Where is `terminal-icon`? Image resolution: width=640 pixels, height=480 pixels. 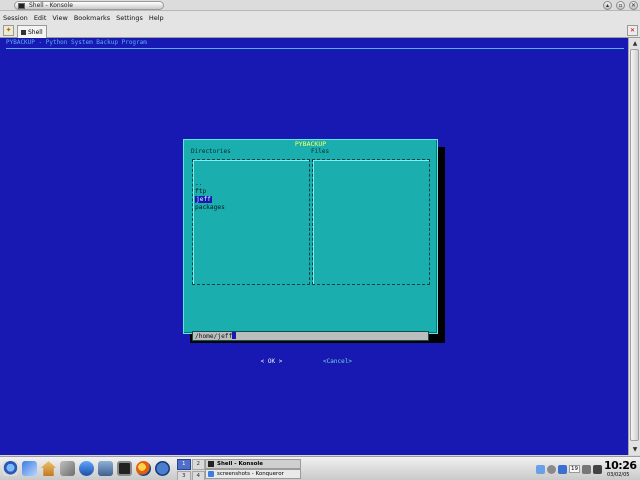
terminal-icon is located at coordinates (124, 468).